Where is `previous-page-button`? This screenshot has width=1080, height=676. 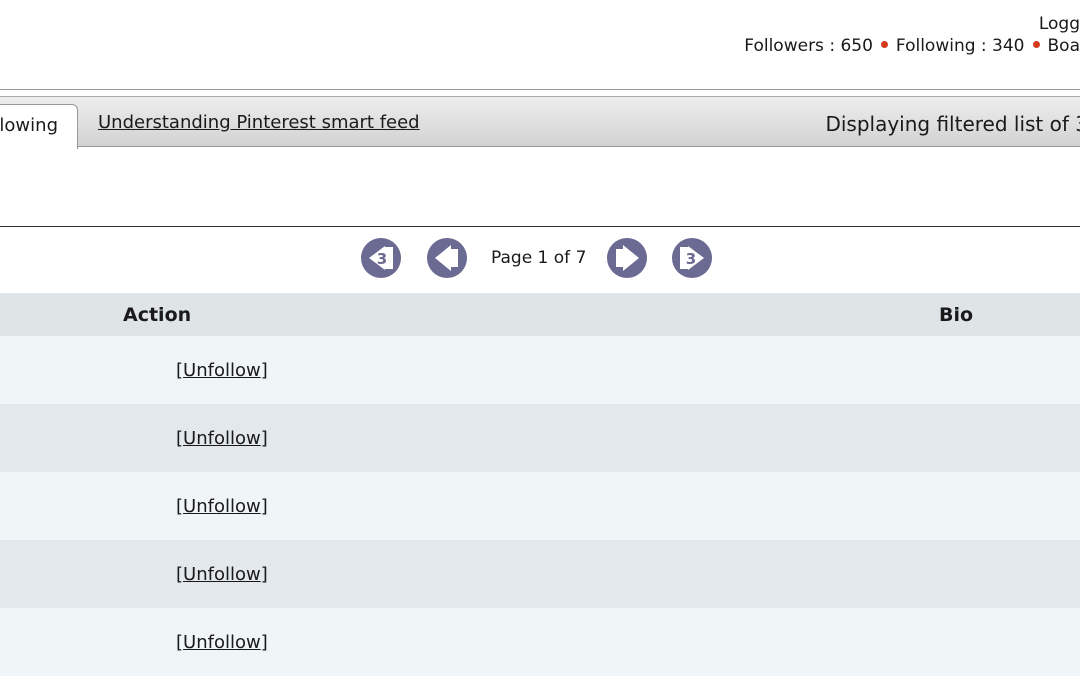 previous-page-button is located at coordinates (447, 258).